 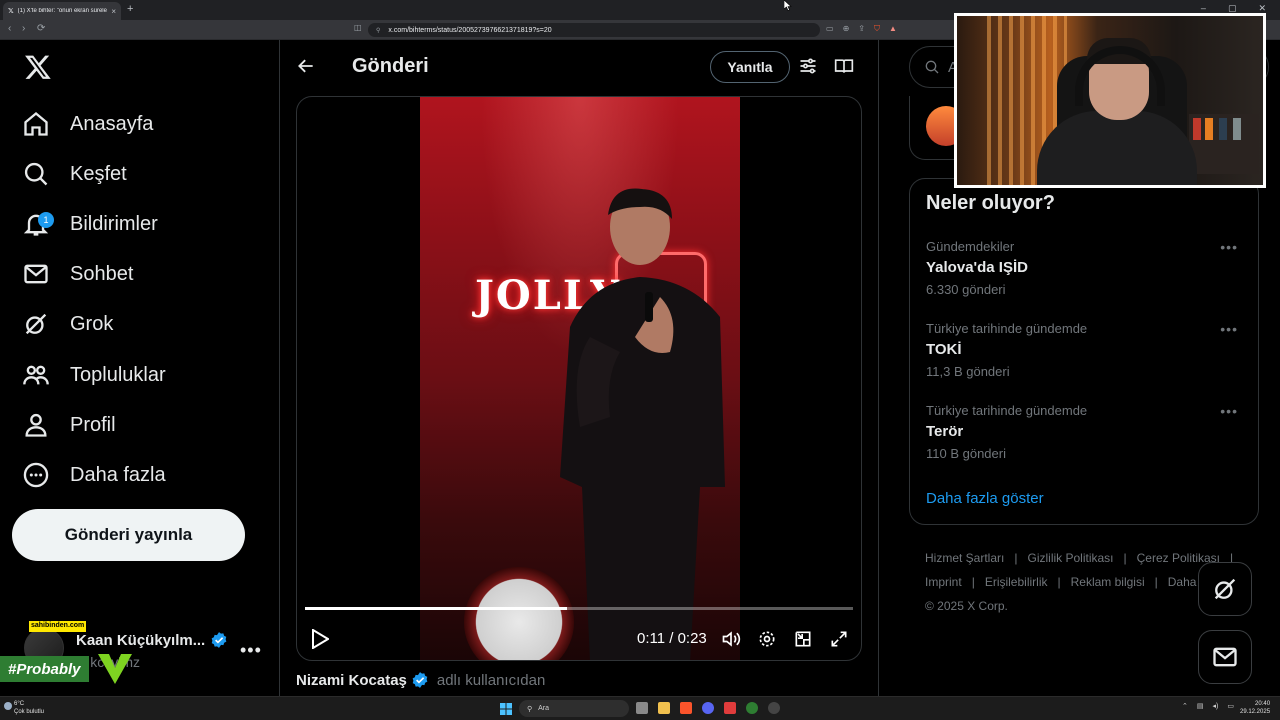 What do you see at coordinates (378, 30) in the screenshot?
I see `site-info-icon: ⚲` at bounding box center [378, 30].